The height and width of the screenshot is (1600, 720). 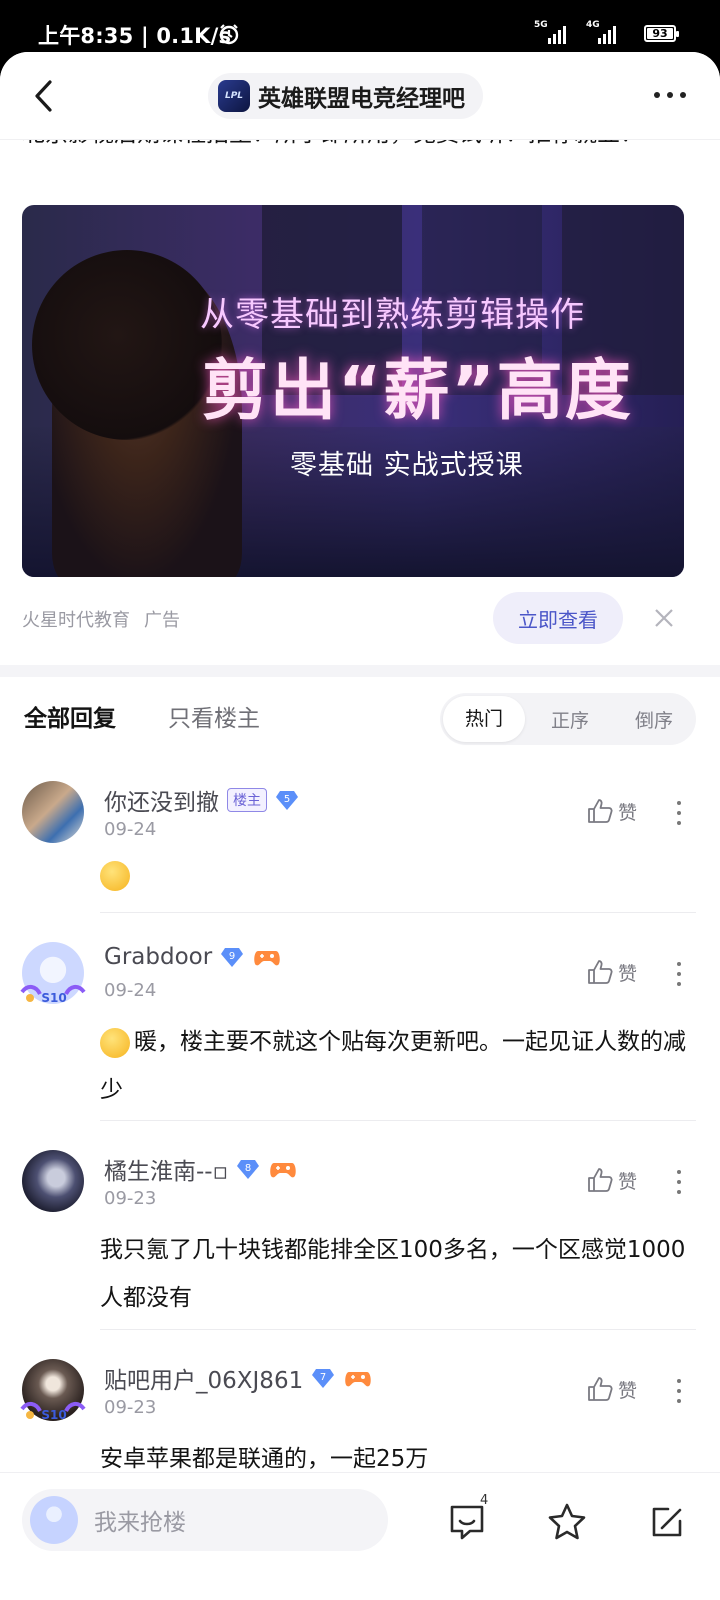 I want to click on comment-body, so click(x=395, y=875).